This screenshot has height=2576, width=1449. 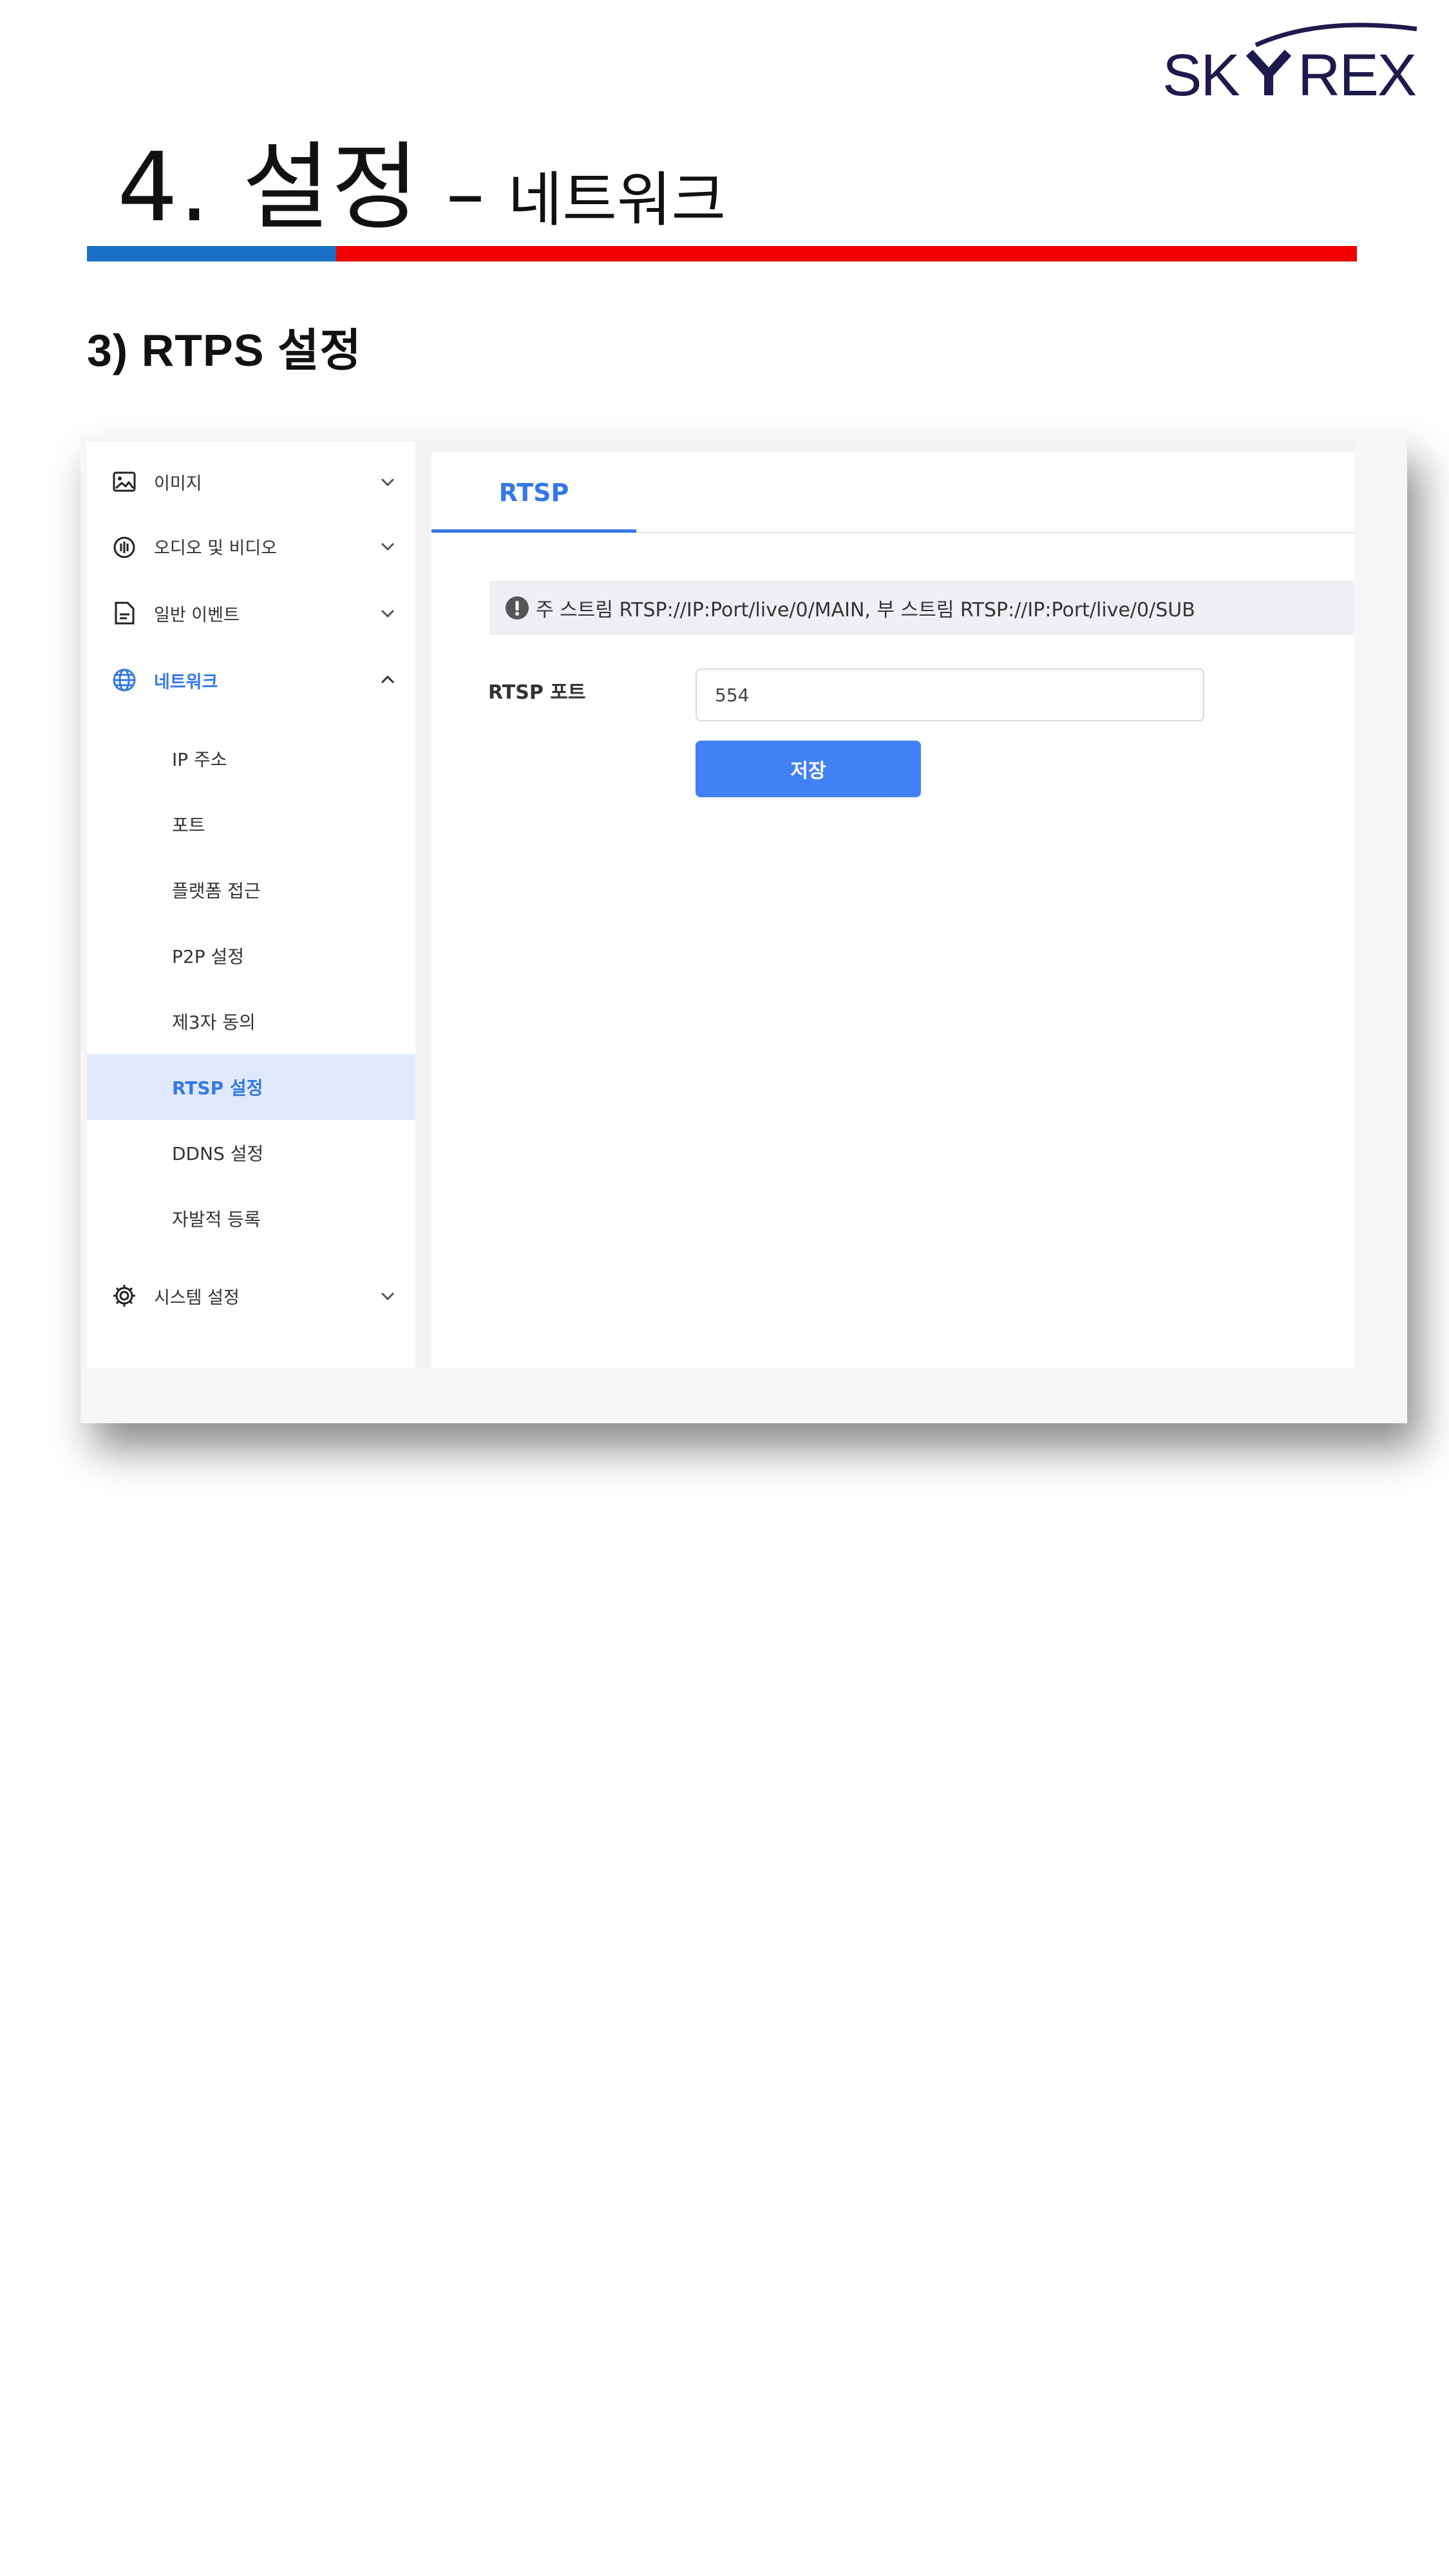 I want to click on sidebar-subitem-label: 플랫폼 접근, so click(x=216, y=891).